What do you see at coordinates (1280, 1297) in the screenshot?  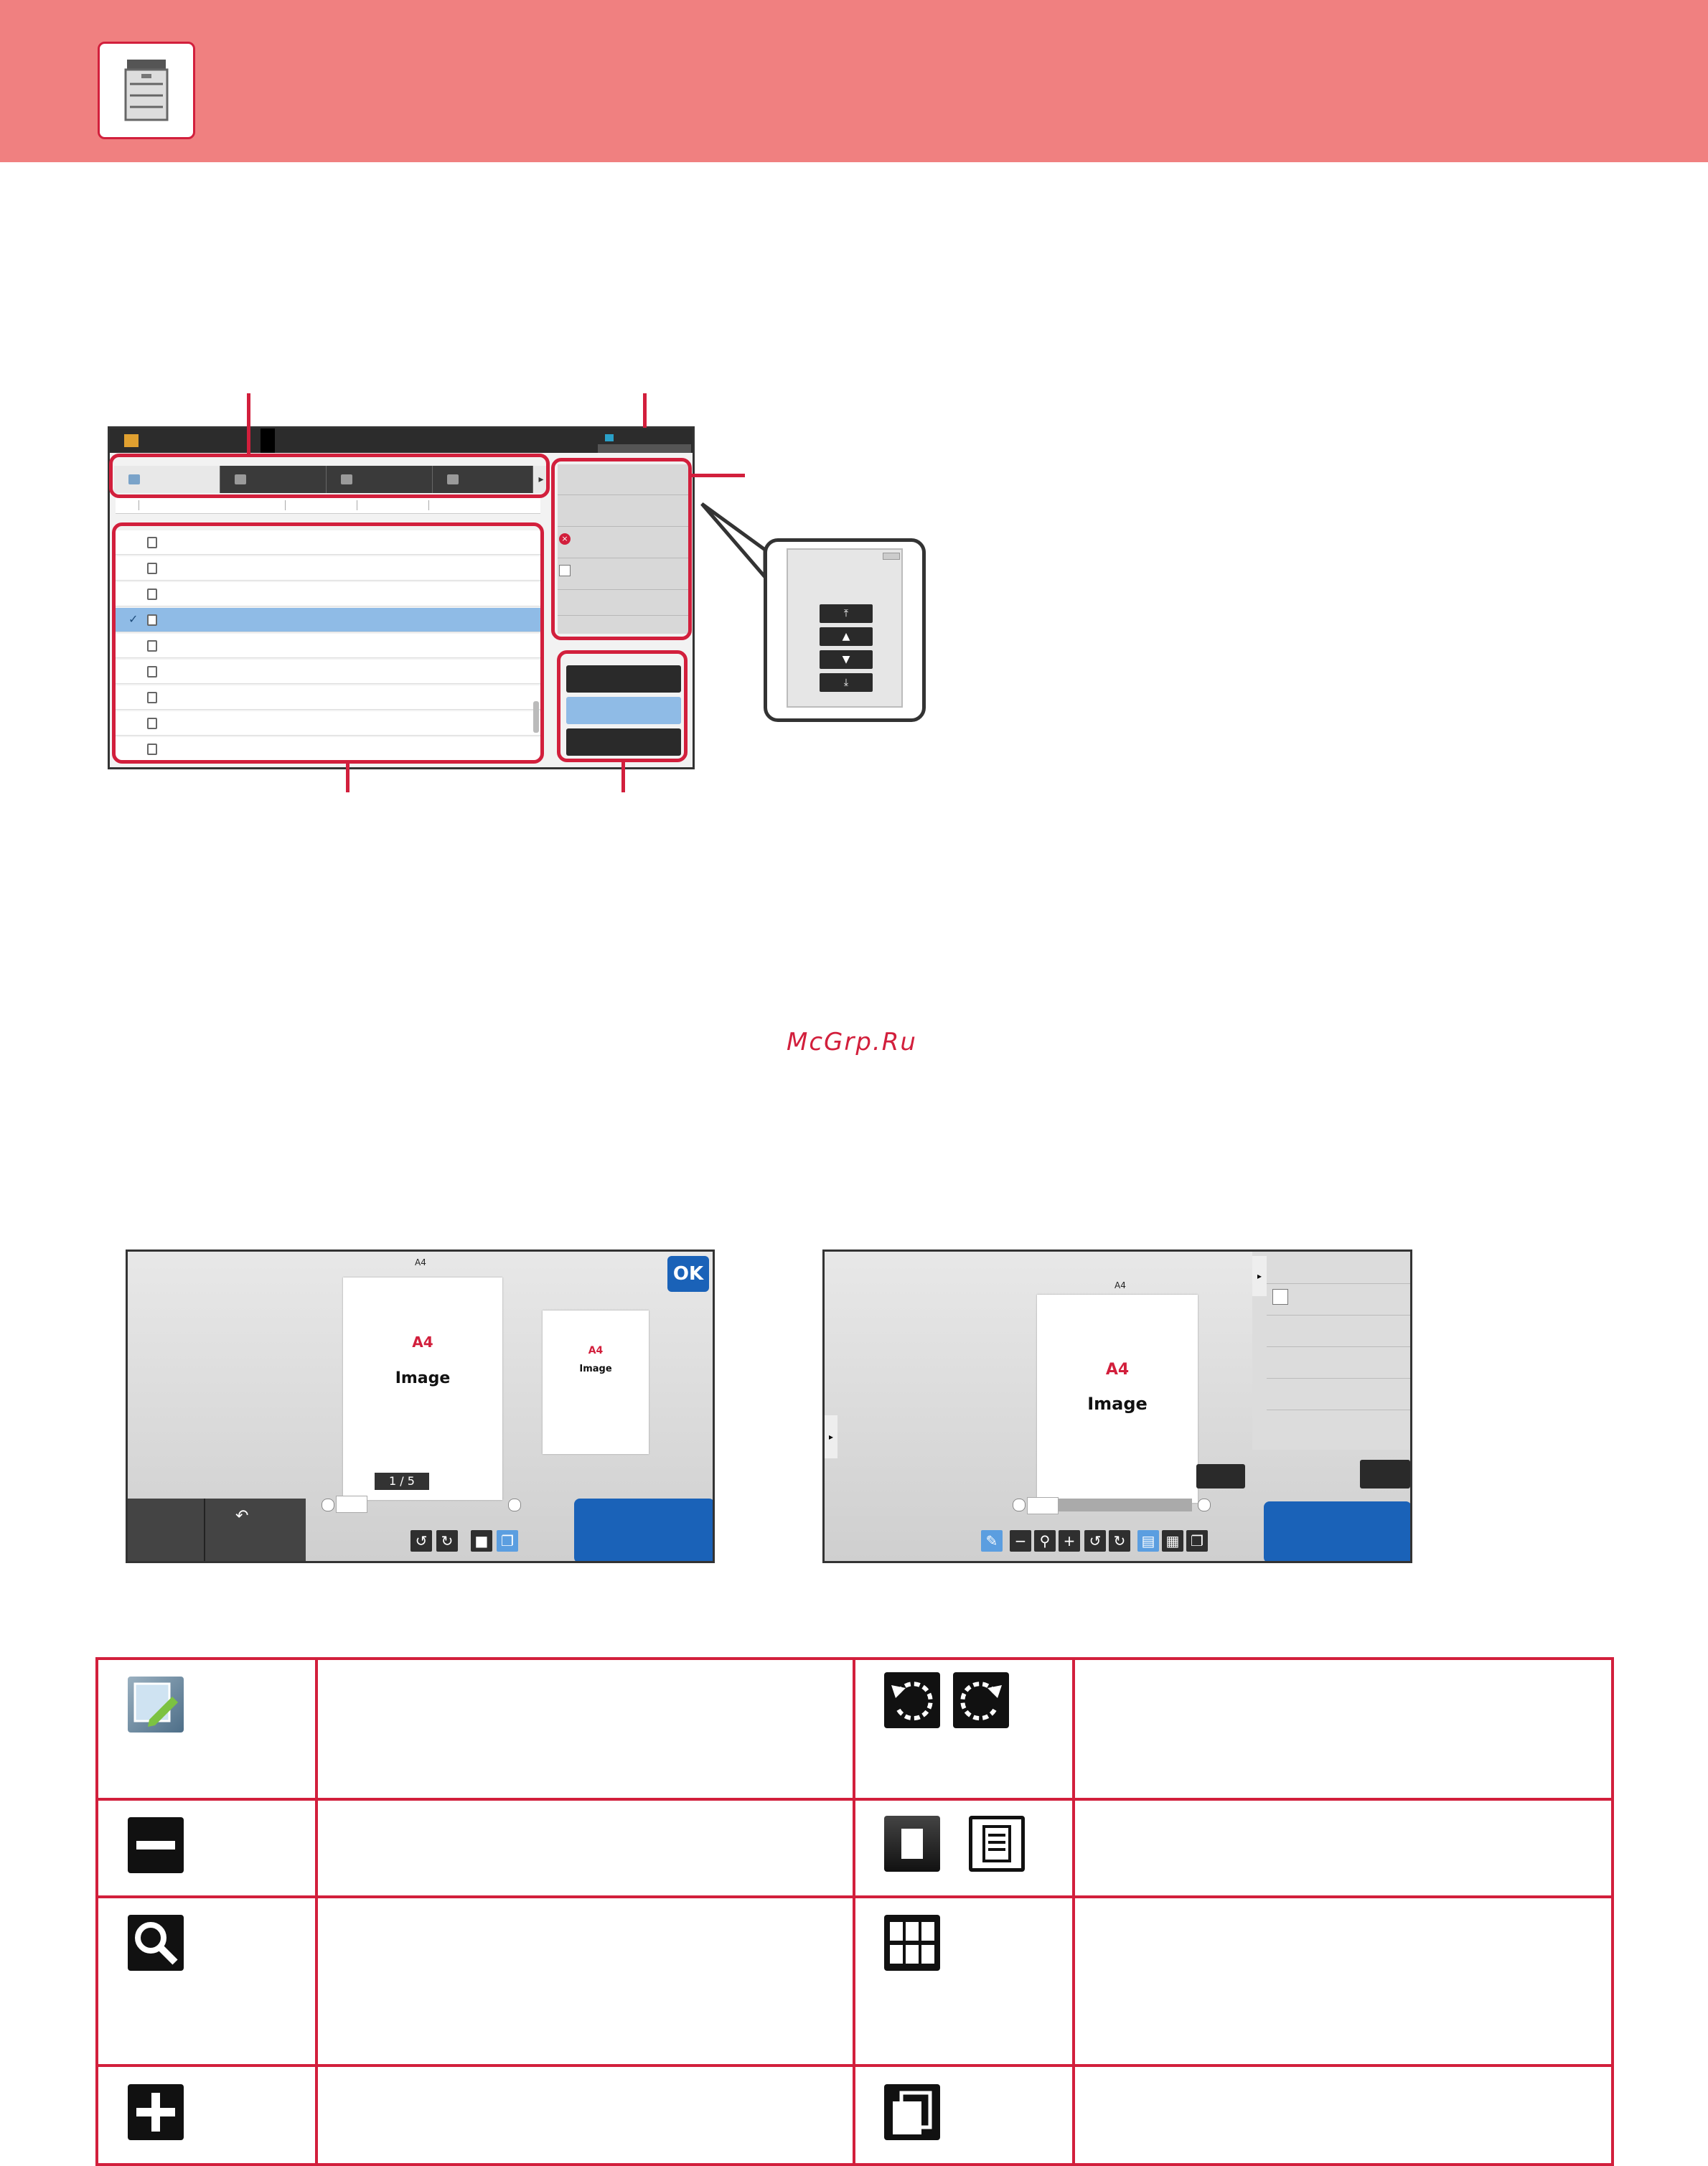 I see `panel-checkbox` at bounding box center [1280, 1297].